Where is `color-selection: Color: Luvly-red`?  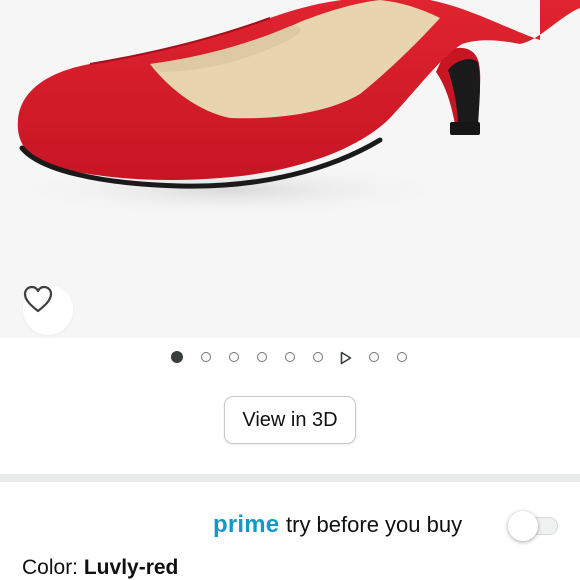 color-selection: Color: Luvly-red is located at coordinates (100, 568).